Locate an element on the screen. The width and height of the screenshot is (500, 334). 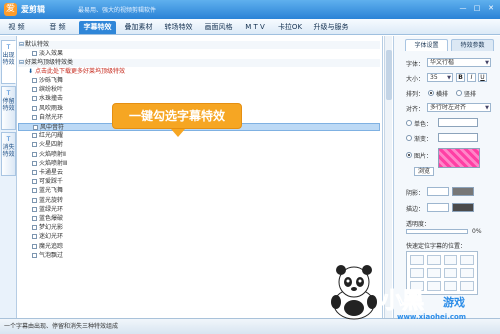
list-item: 蓝光飞舞 is located at coordinates (199, 191).